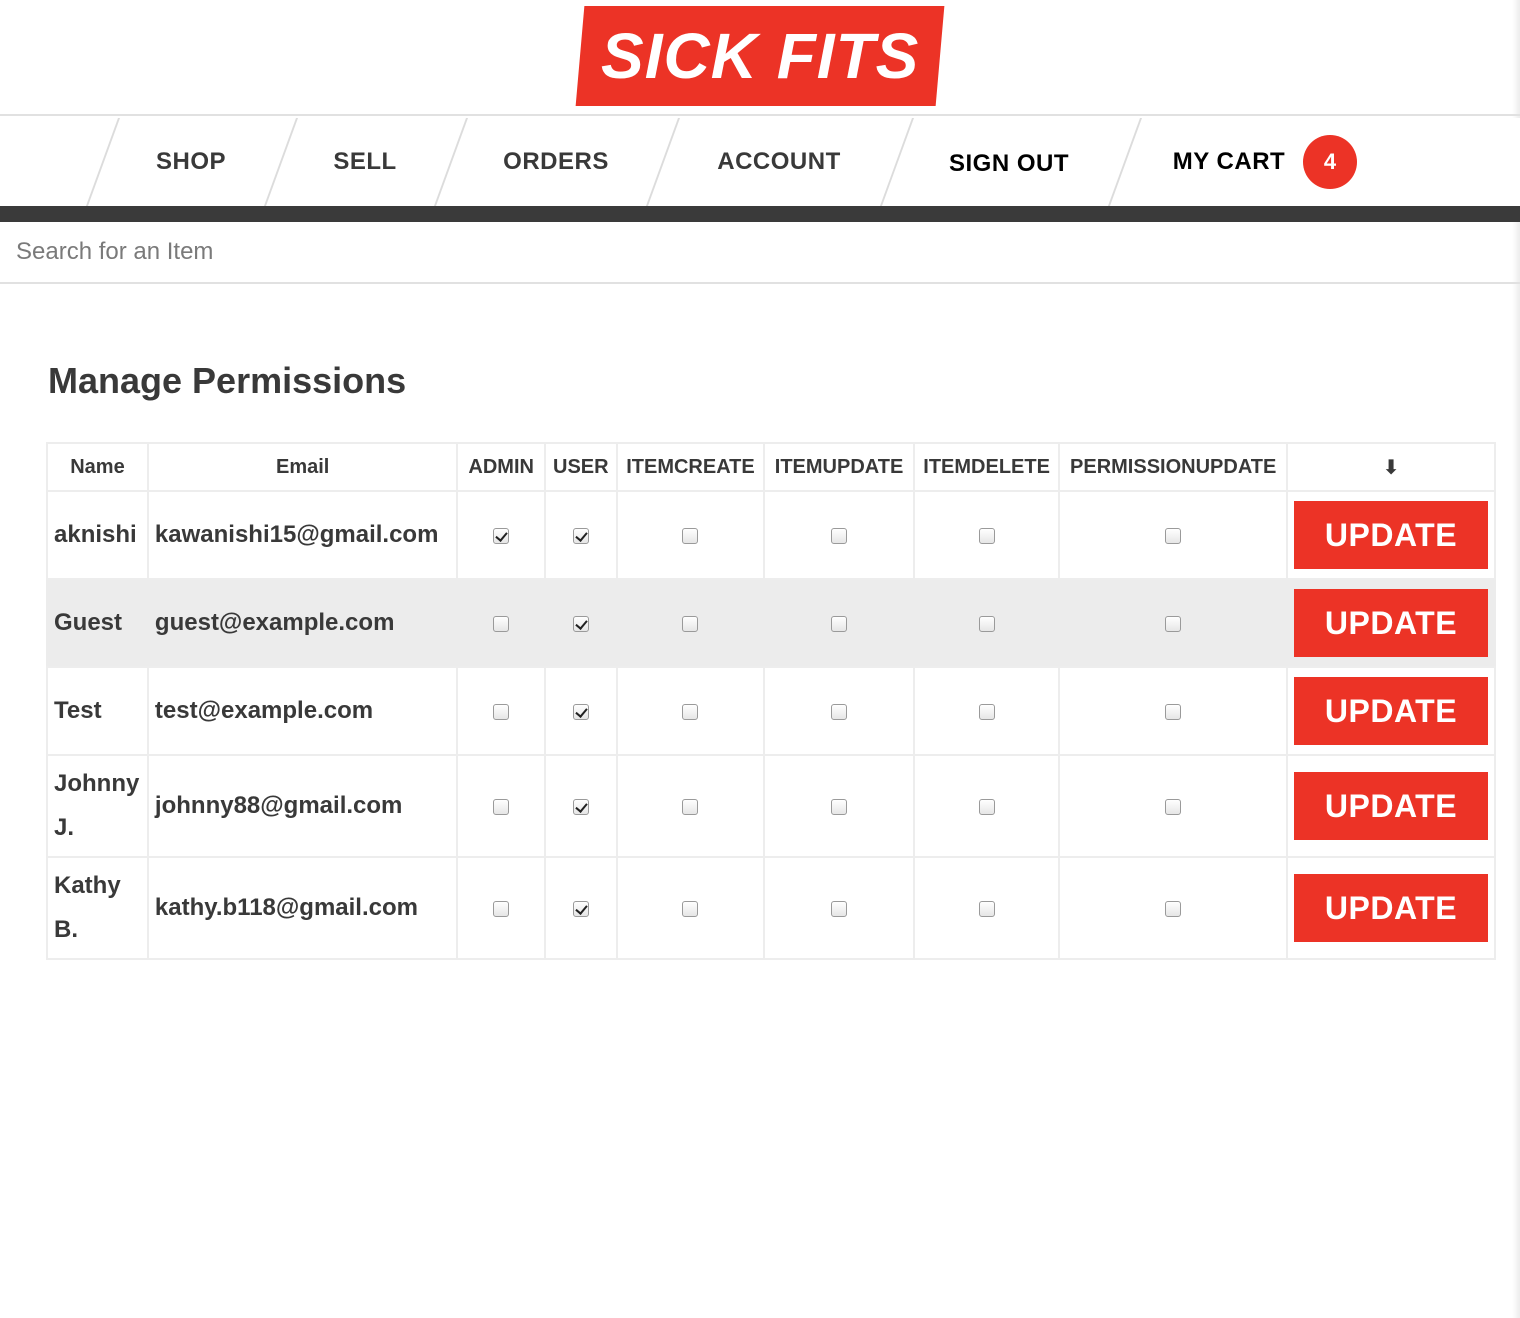 Image resolution: width=1520 pixels, height=1318 pixels. Describe the element at coordinates (1229, 161) in the screenshot. I see `cart-label: MY CART` at that location.